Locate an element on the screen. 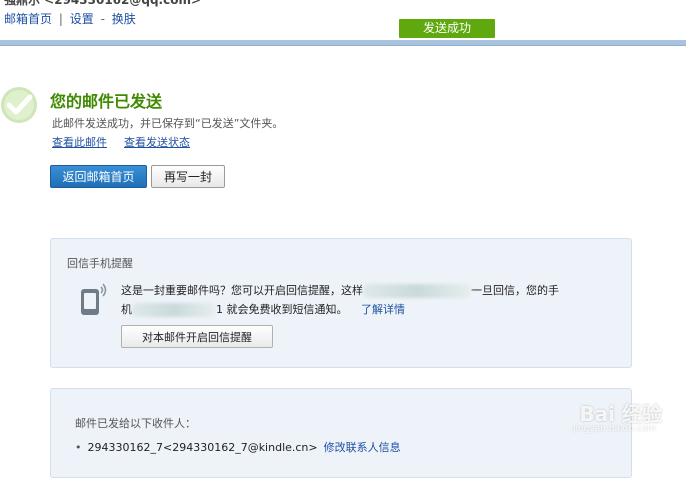 This screenshot has height=478, width=686. reminder-text-line2: 机 1 就会免费收到短信通知。 了解详情 is located at coordinates (263, 309).